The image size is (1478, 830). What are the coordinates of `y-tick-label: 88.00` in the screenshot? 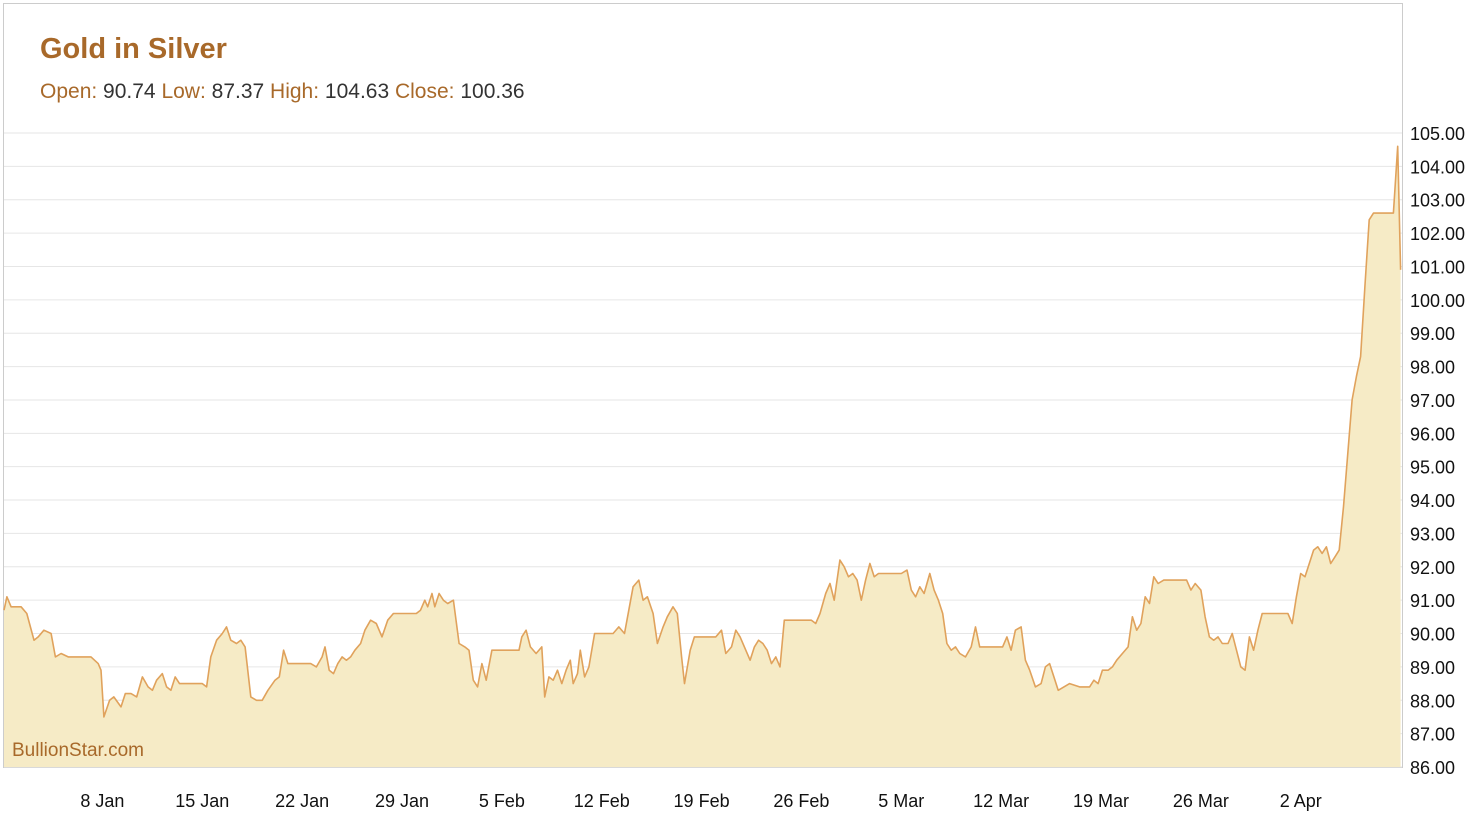 It's located at (1432, 701).